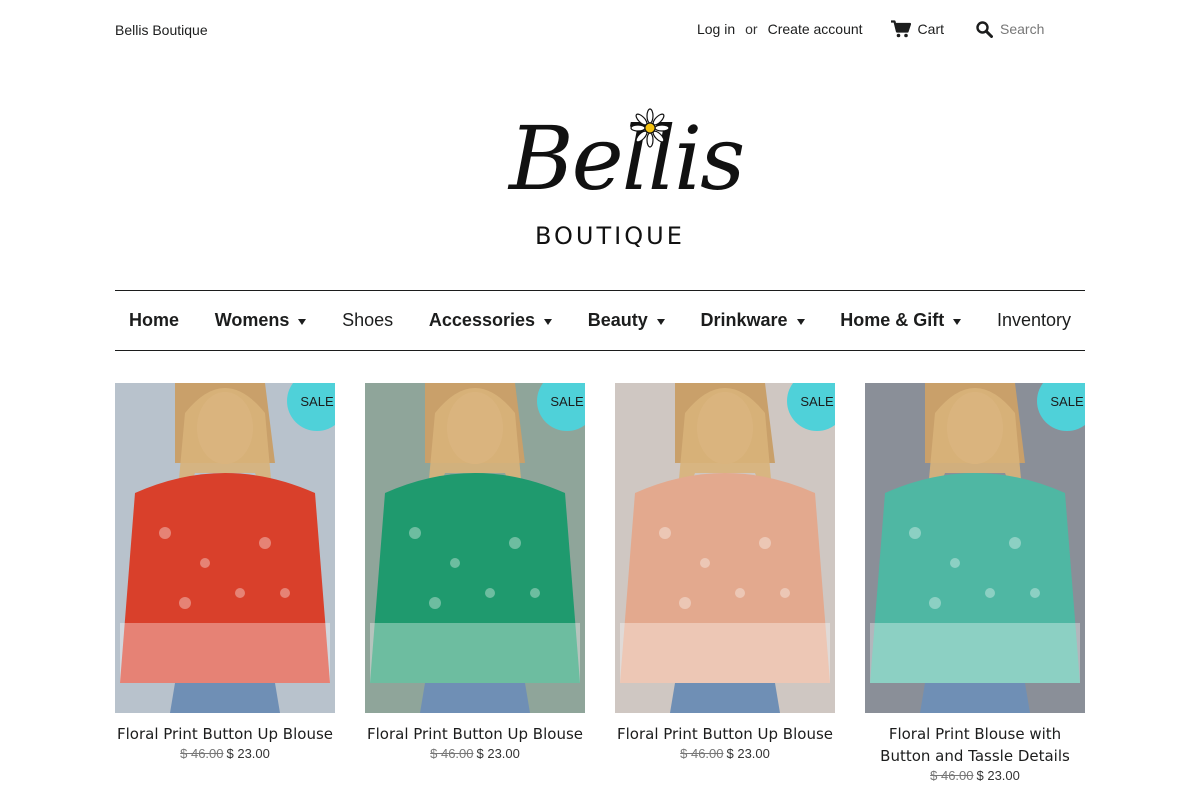 The height and width of the screenshot is (800, 1200). What do you see at coordinates (481, 320) in the screenshot?
I see `nav-item-label: Accessories` at bounding box center [481, 320].